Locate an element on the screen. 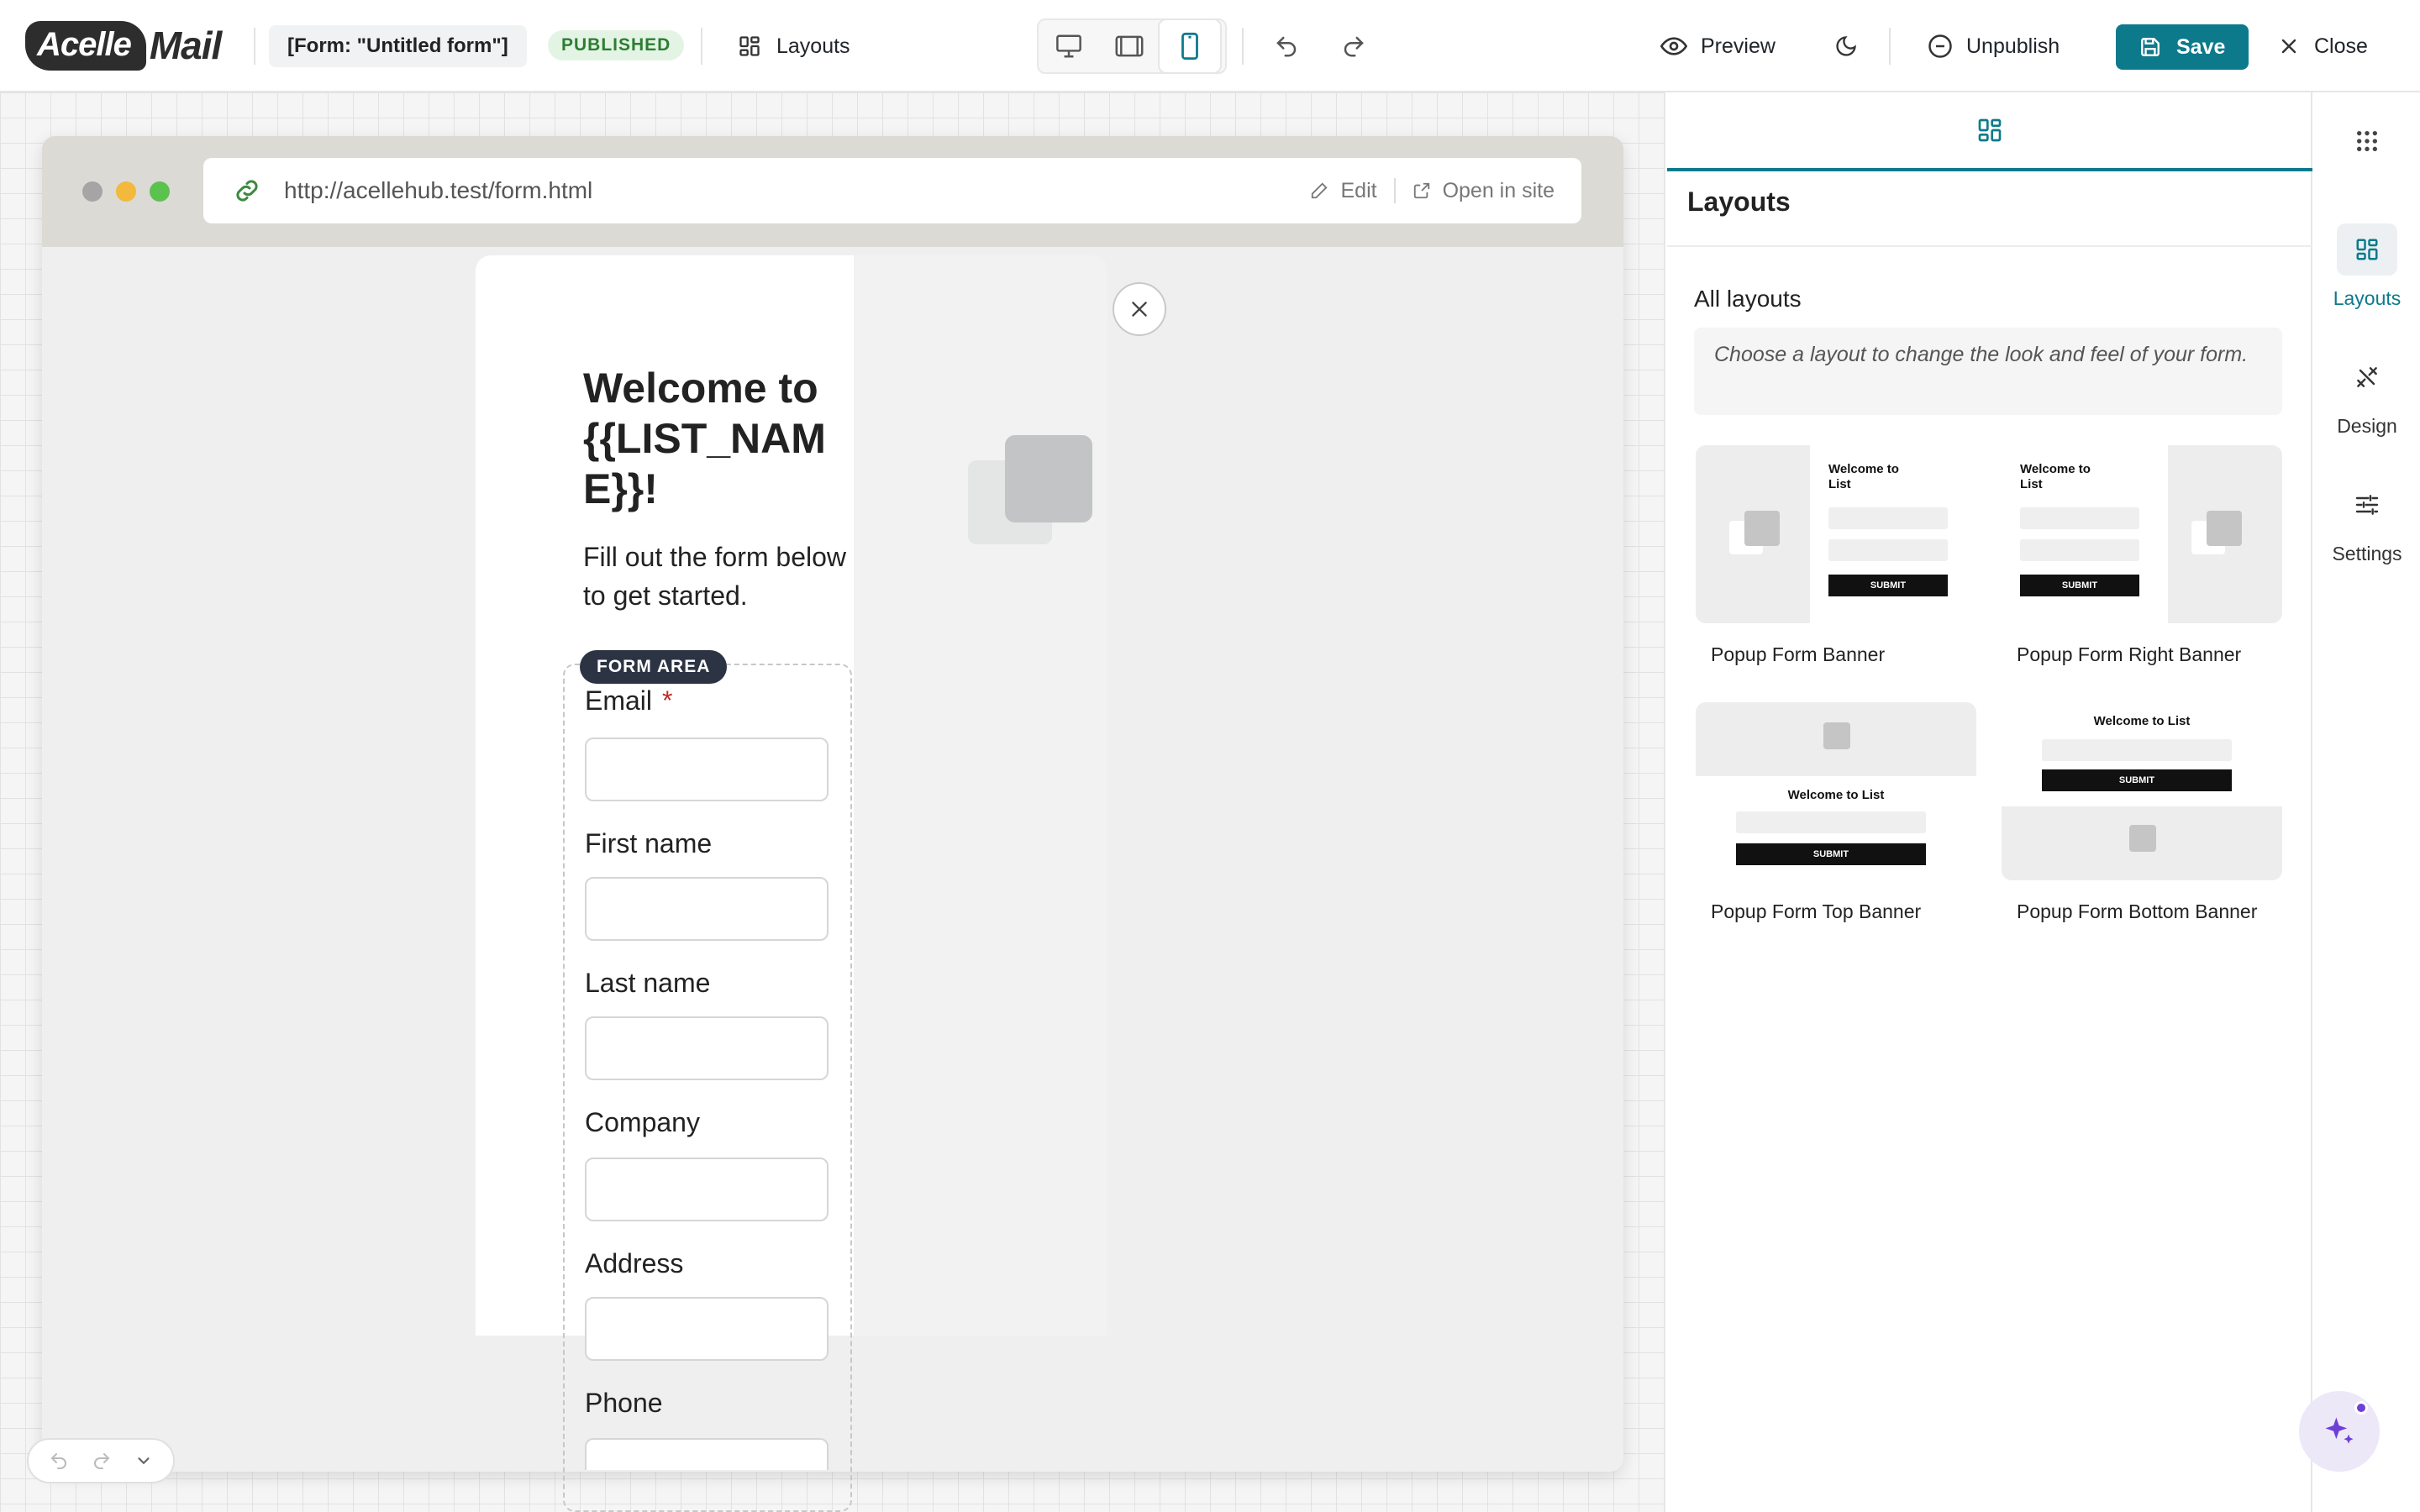 This screenshot has width=2420, height=1512. panel-tab-layouts is located at coordinates (1989, 131).